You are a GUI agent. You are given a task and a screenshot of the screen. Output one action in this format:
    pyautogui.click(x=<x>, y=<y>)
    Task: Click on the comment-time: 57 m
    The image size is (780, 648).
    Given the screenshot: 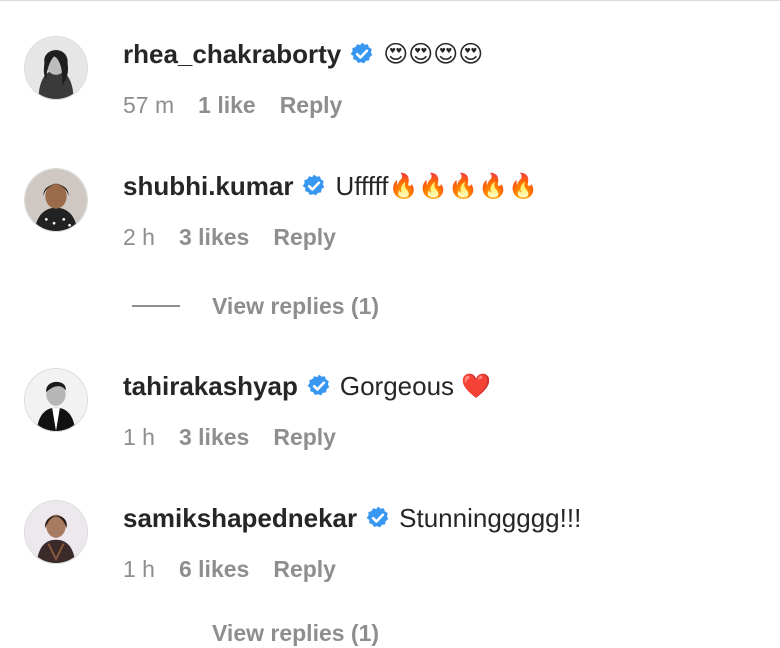 What is the action you would take?
    pyautogui.click(x=148, y=105)
    